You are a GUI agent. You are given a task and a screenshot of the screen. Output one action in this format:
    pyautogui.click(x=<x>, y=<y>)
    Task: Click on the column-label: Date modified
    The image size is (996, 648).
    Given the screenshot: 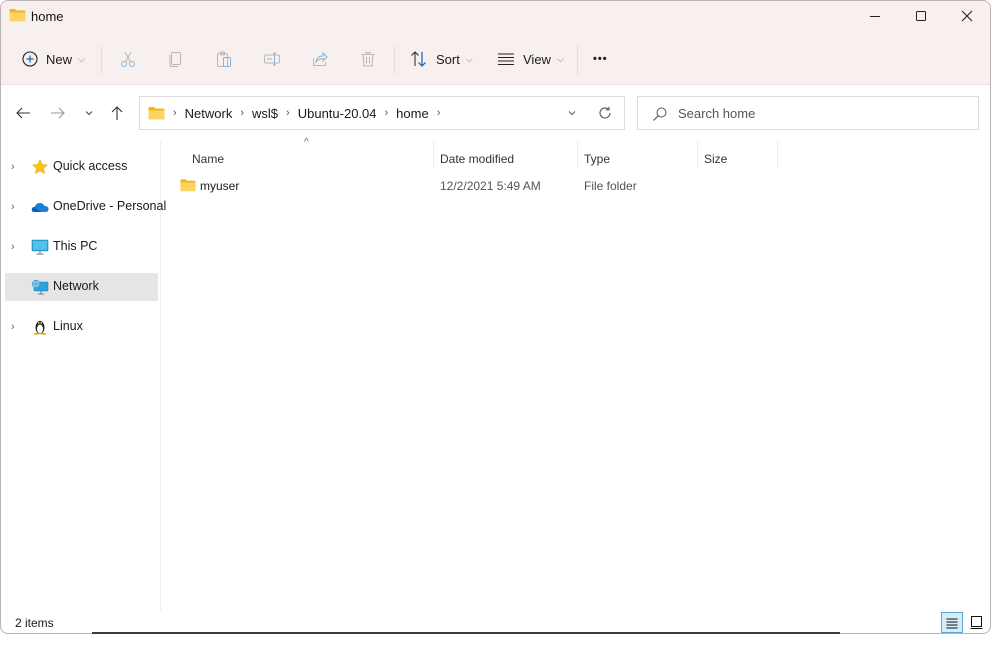 What is the action you would take?
    pyautogui.click(x=477, y=159)
    